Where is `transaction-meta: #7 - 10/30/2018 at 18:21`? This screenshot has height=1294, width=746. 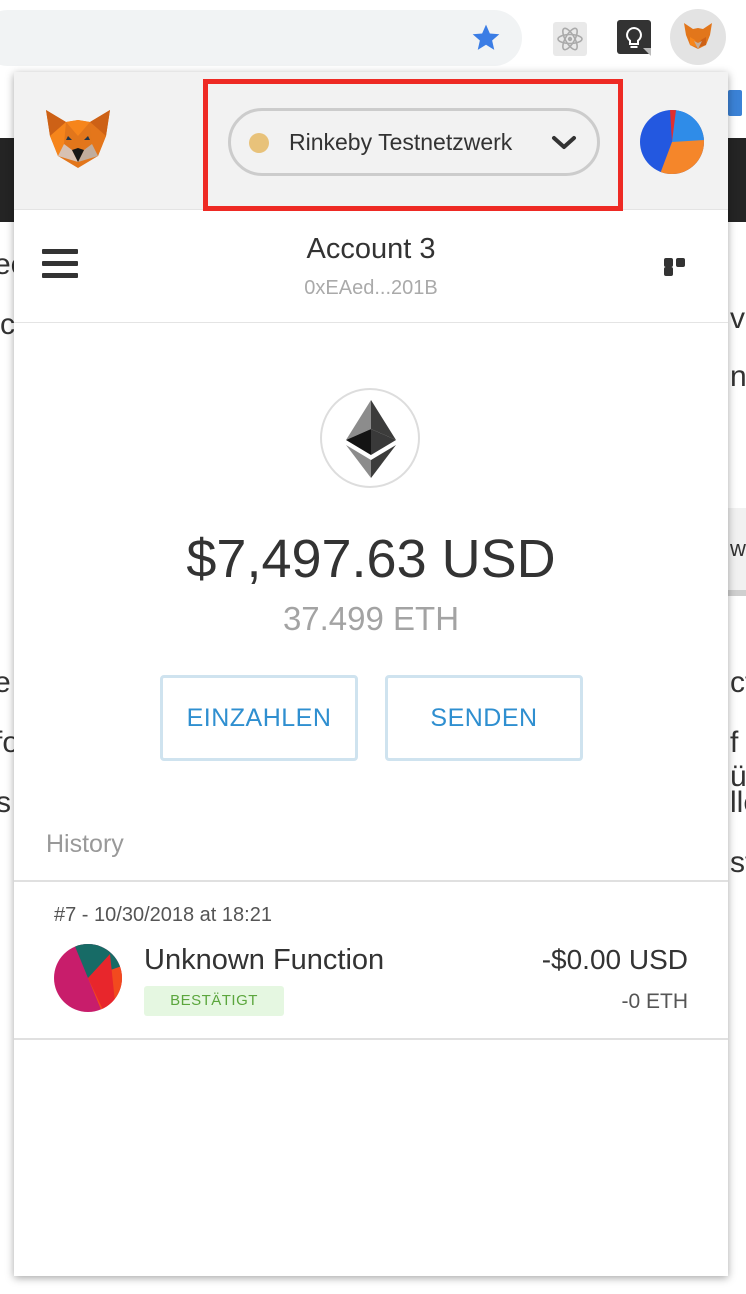
transaction-meta: #7 - 10/30/2018 at 18:21 is located at coordinates (163, 915).